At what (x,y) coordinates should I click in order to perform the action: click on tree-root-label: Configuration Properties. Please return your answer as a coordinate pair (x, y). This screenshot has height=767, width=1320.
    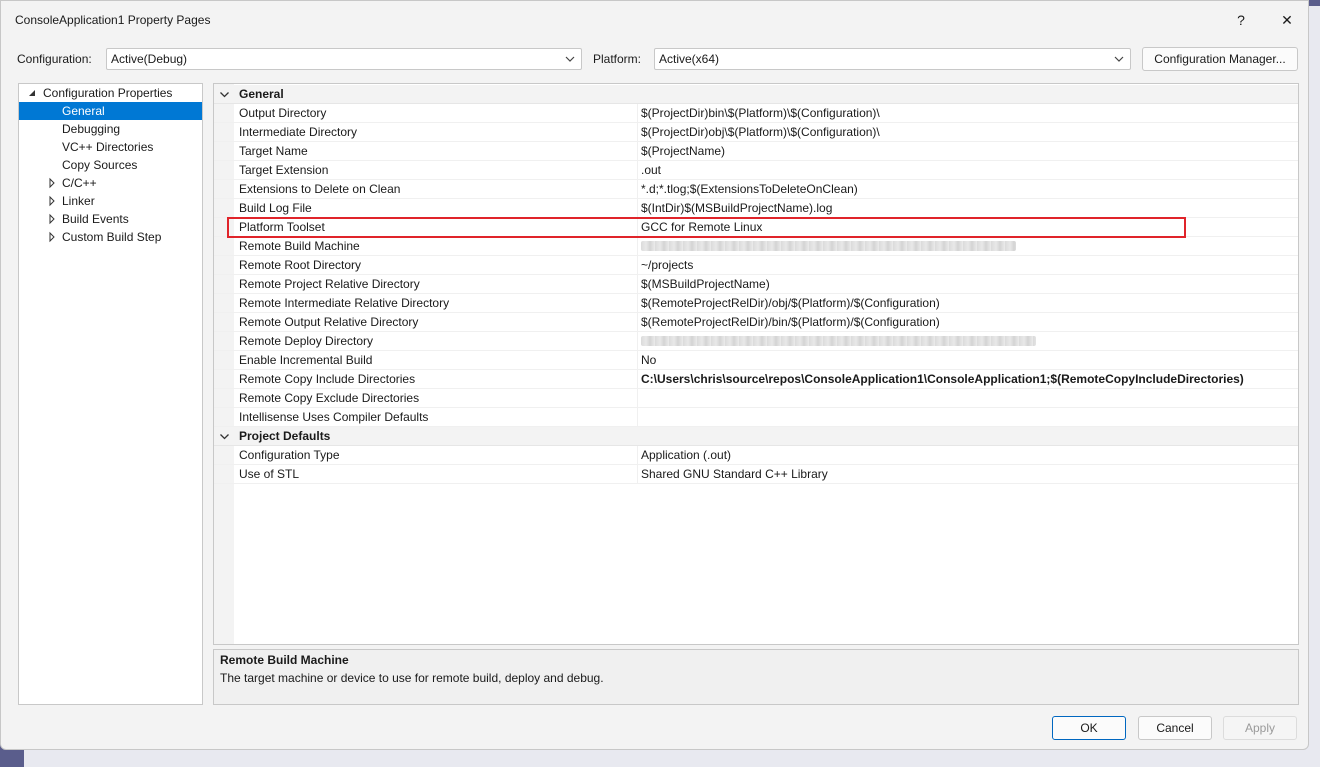
    Looking at the image, I should click on (108, 93).